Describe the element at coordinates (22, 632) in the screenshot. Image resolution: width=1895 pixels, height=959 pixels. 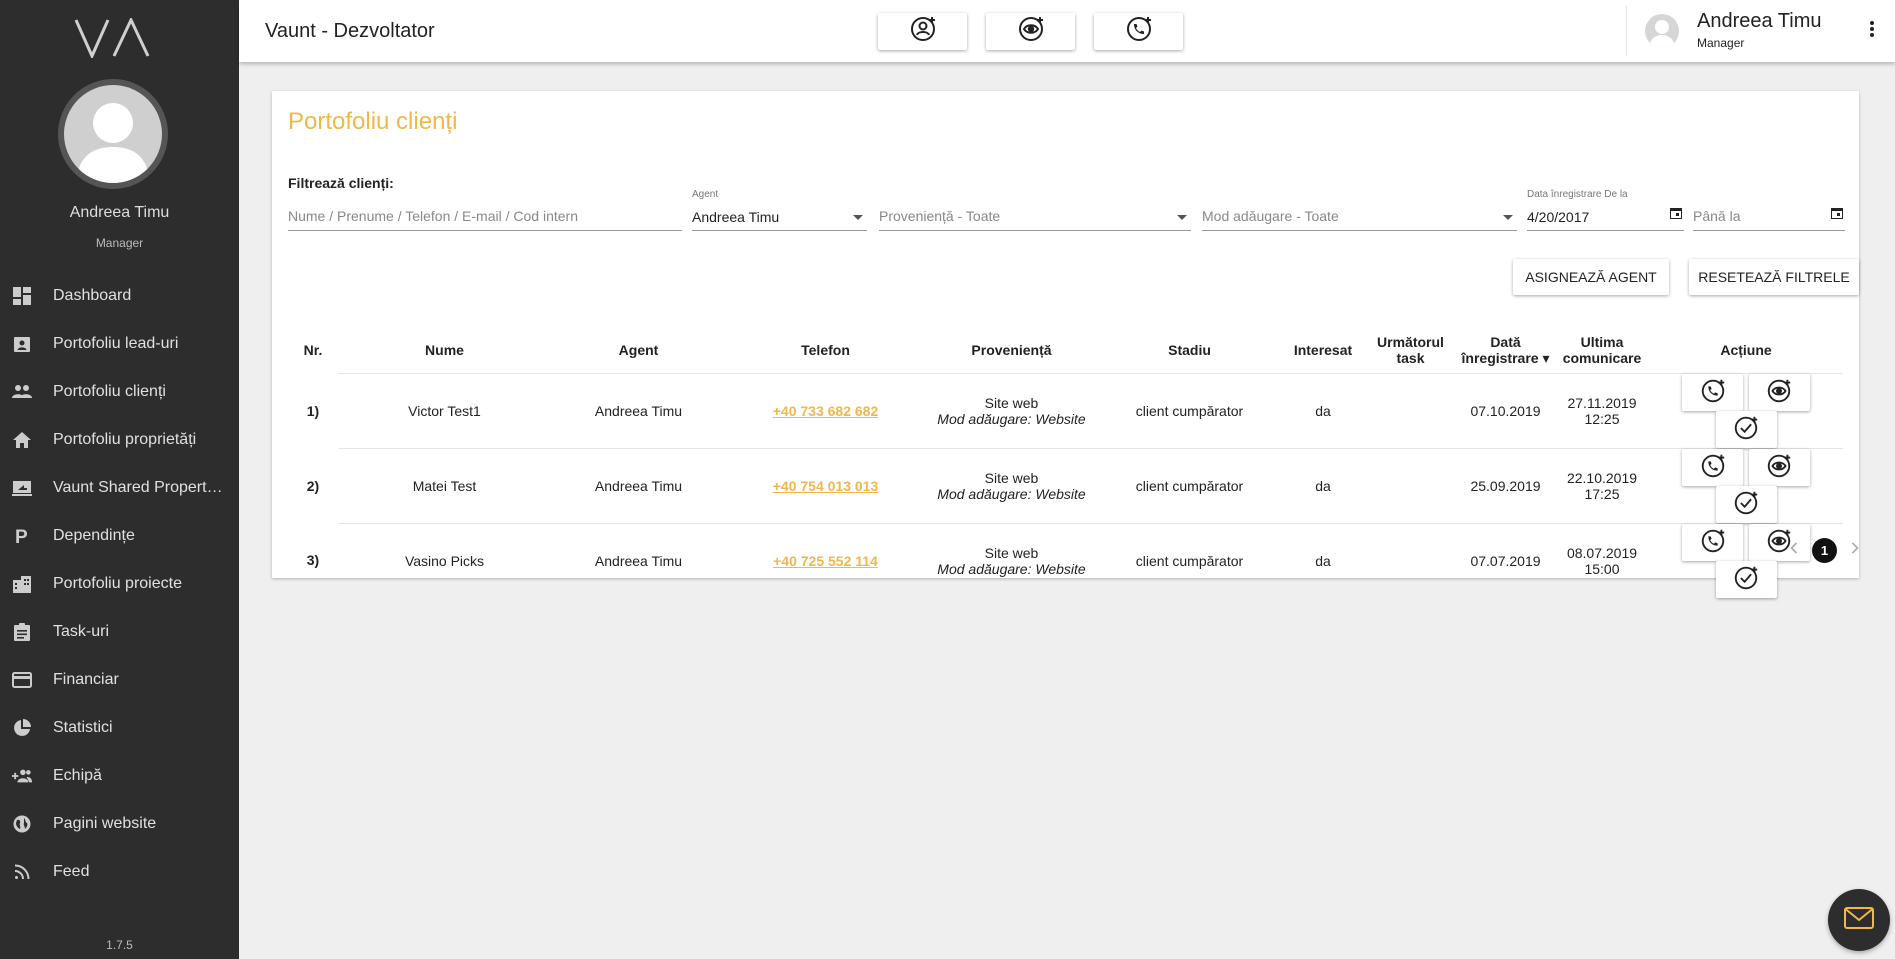
I see `clipboard-icon` at that location.